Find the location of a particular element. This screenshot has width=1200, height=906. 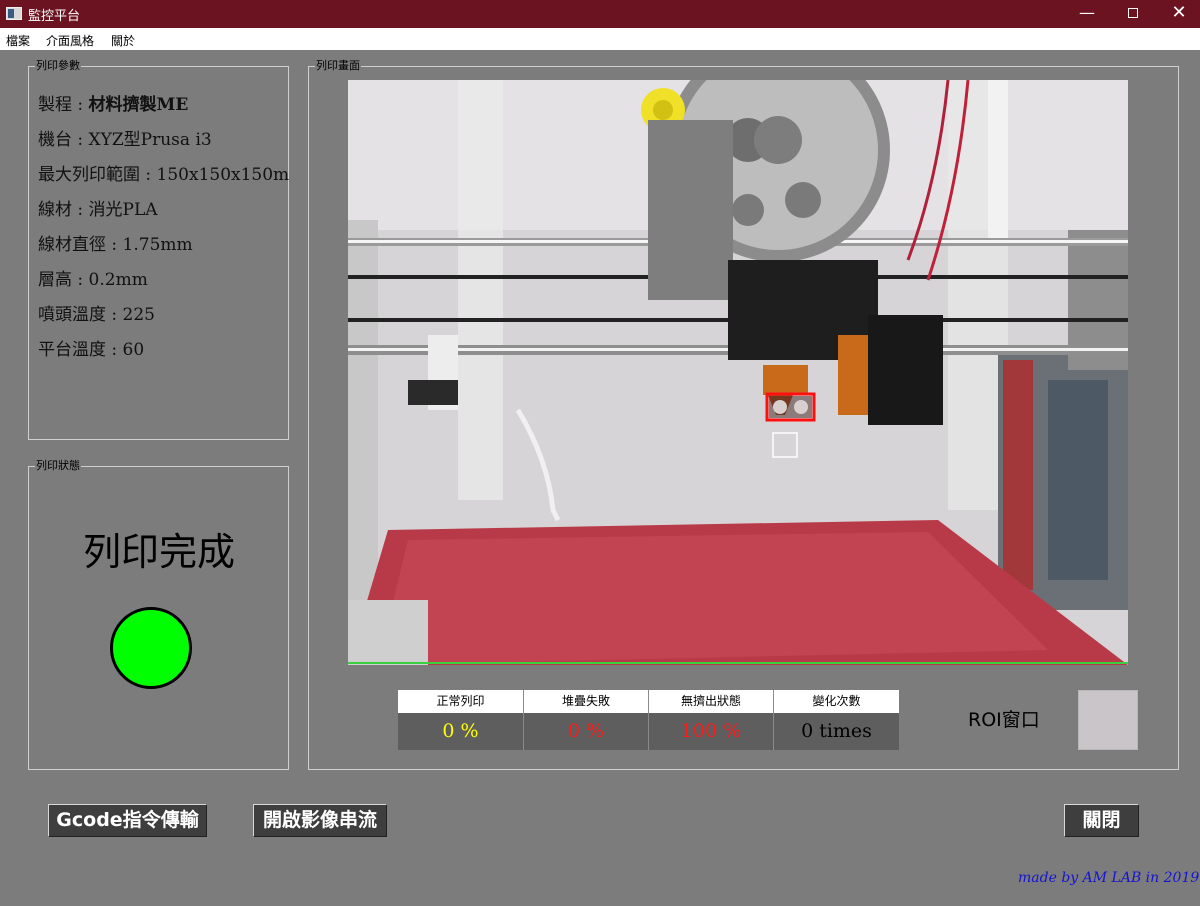

stat-change-count-header: 變化次數 is located at coordinates (836, 701).